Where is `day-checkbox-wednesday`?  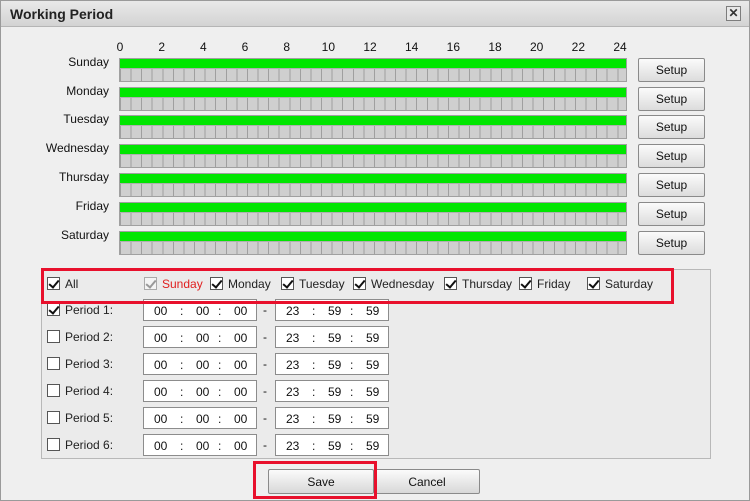
day-checkbox-wednesday is located at coordinates (359, 283).